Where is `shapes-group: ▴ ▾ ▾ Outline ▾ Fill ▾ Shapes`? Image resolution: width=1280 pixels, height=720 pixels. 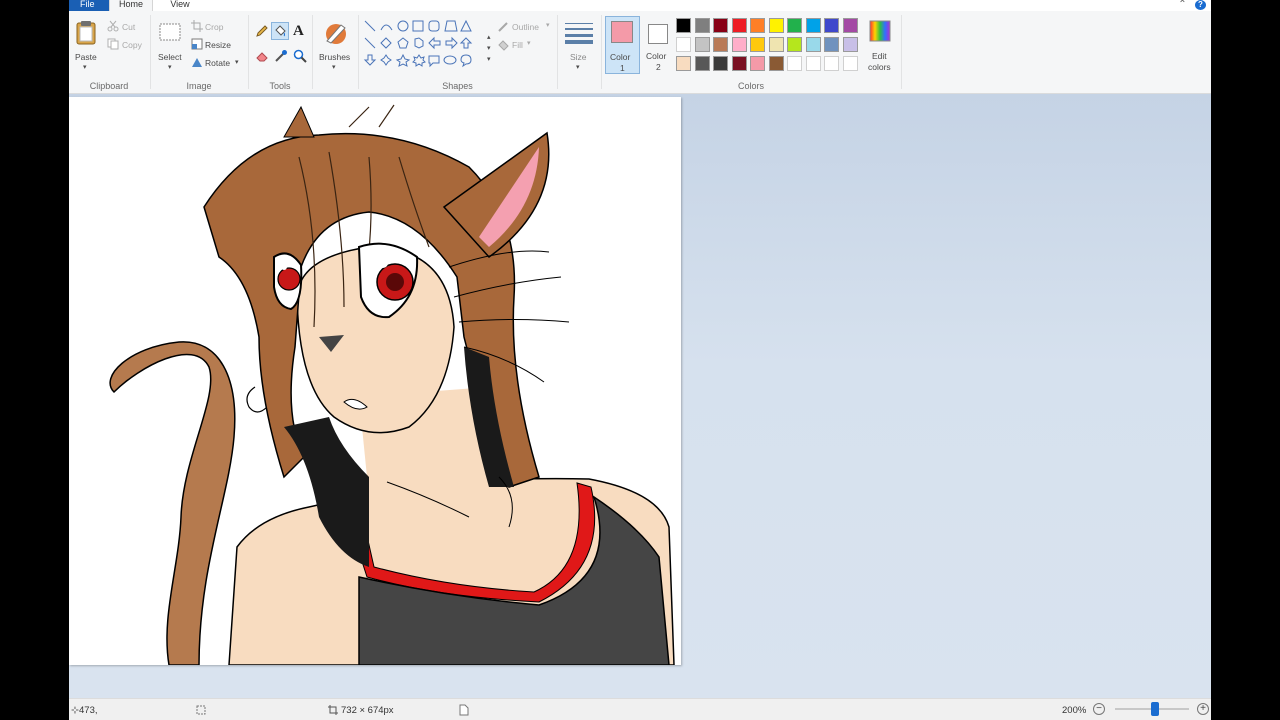
shapes-group: ▴ ▾ ▾ Outline ▾ Fill ▾ Shapes is located at coordinates (457, 52).